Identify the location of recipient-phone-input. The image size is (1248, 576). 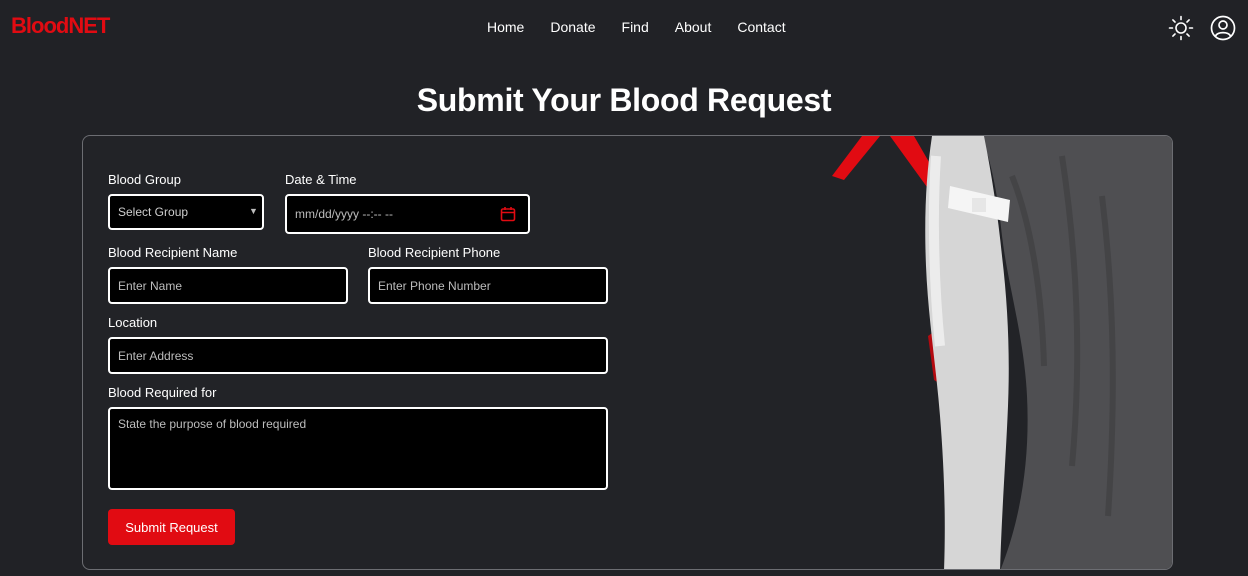
(488, 285).